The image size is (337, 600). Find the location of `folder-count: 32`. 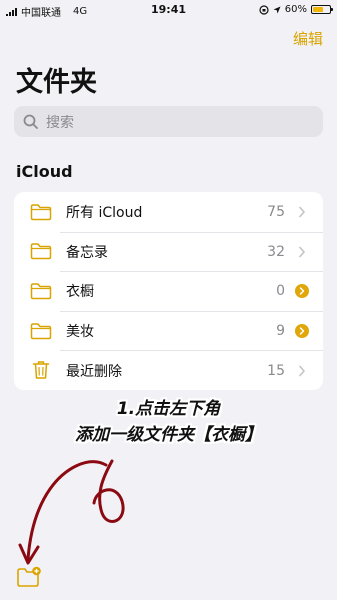

folder-count: 32 is located at coordinates (276, 251).